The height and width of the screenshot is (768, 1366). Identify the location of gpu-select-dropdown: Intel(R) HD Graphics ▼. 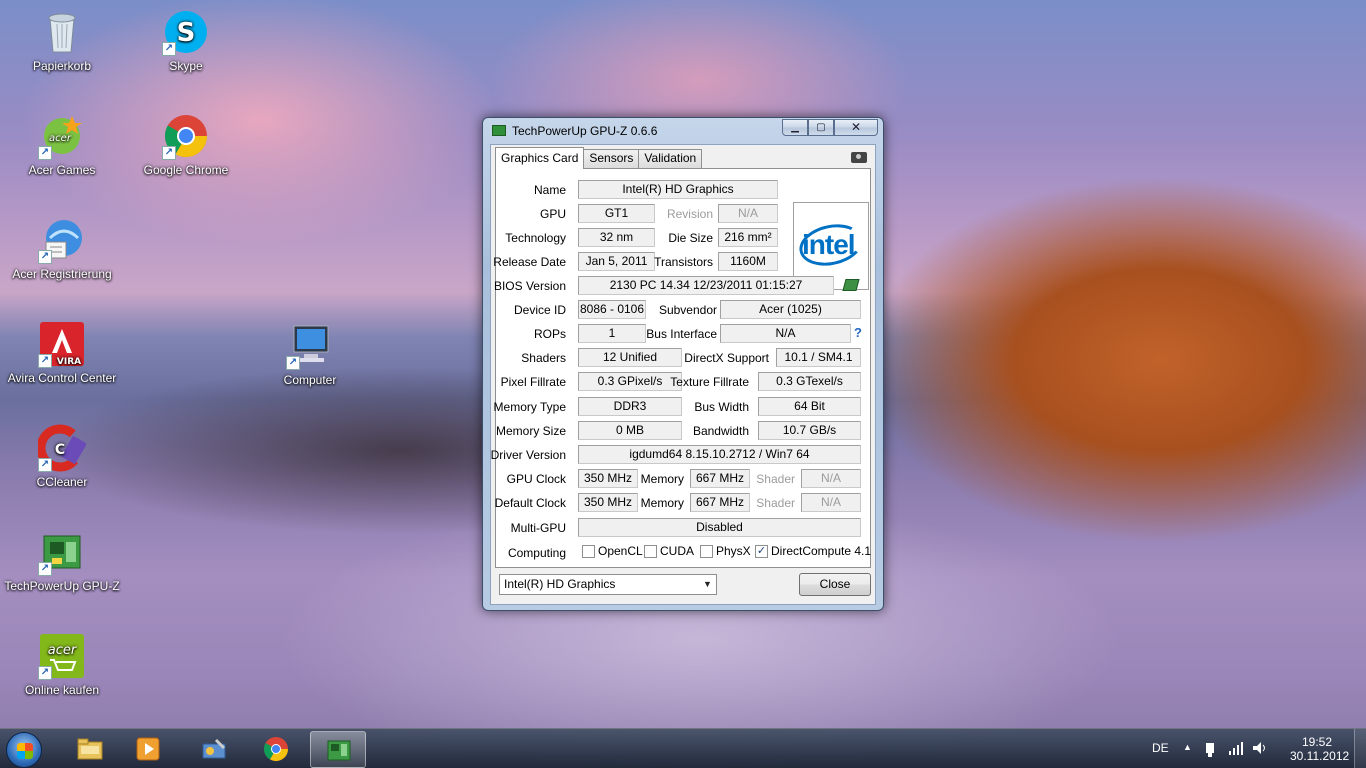
(608, 584).